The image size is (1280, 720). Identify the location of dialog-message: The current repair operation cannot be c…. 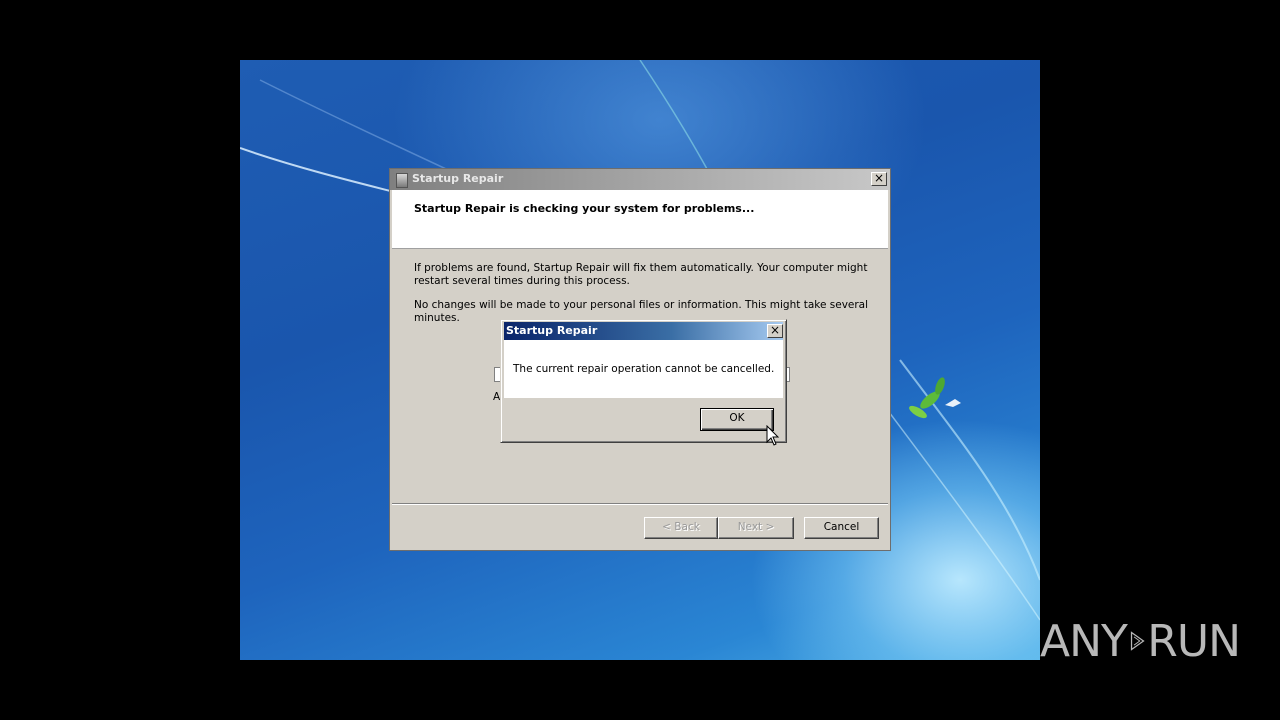
(644, 369).